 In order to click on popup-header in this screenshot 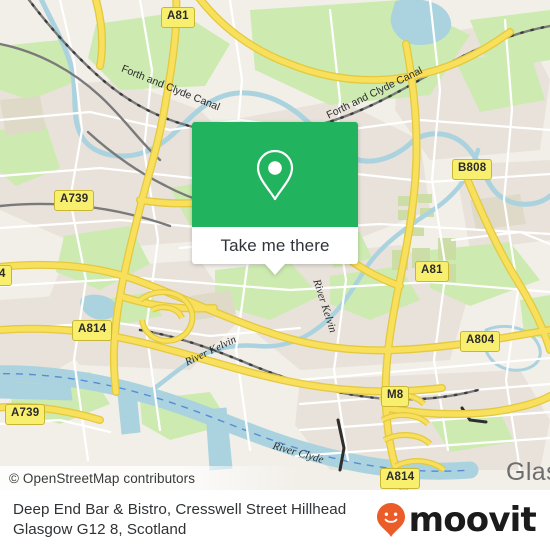, I will do `click(275, 174)`.